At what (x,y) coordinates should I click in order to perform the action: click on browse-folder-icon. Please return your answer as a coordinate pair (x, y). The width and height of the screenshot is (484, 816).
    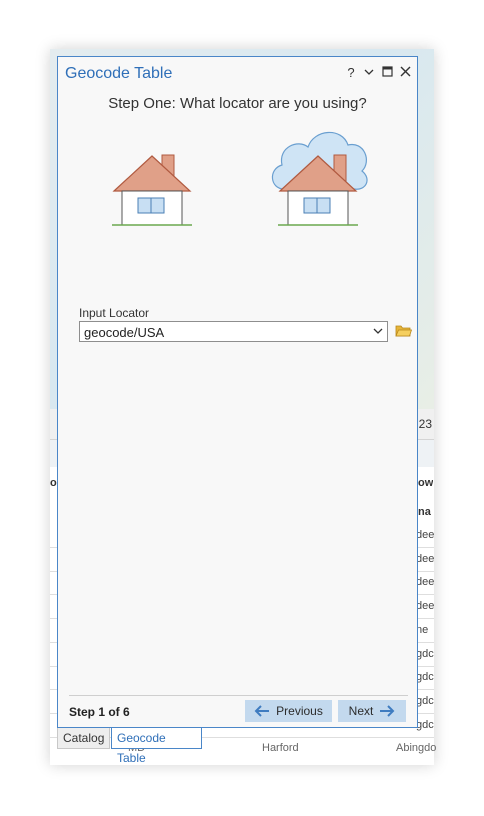
    Looking at the image, I should click on (403, 330).